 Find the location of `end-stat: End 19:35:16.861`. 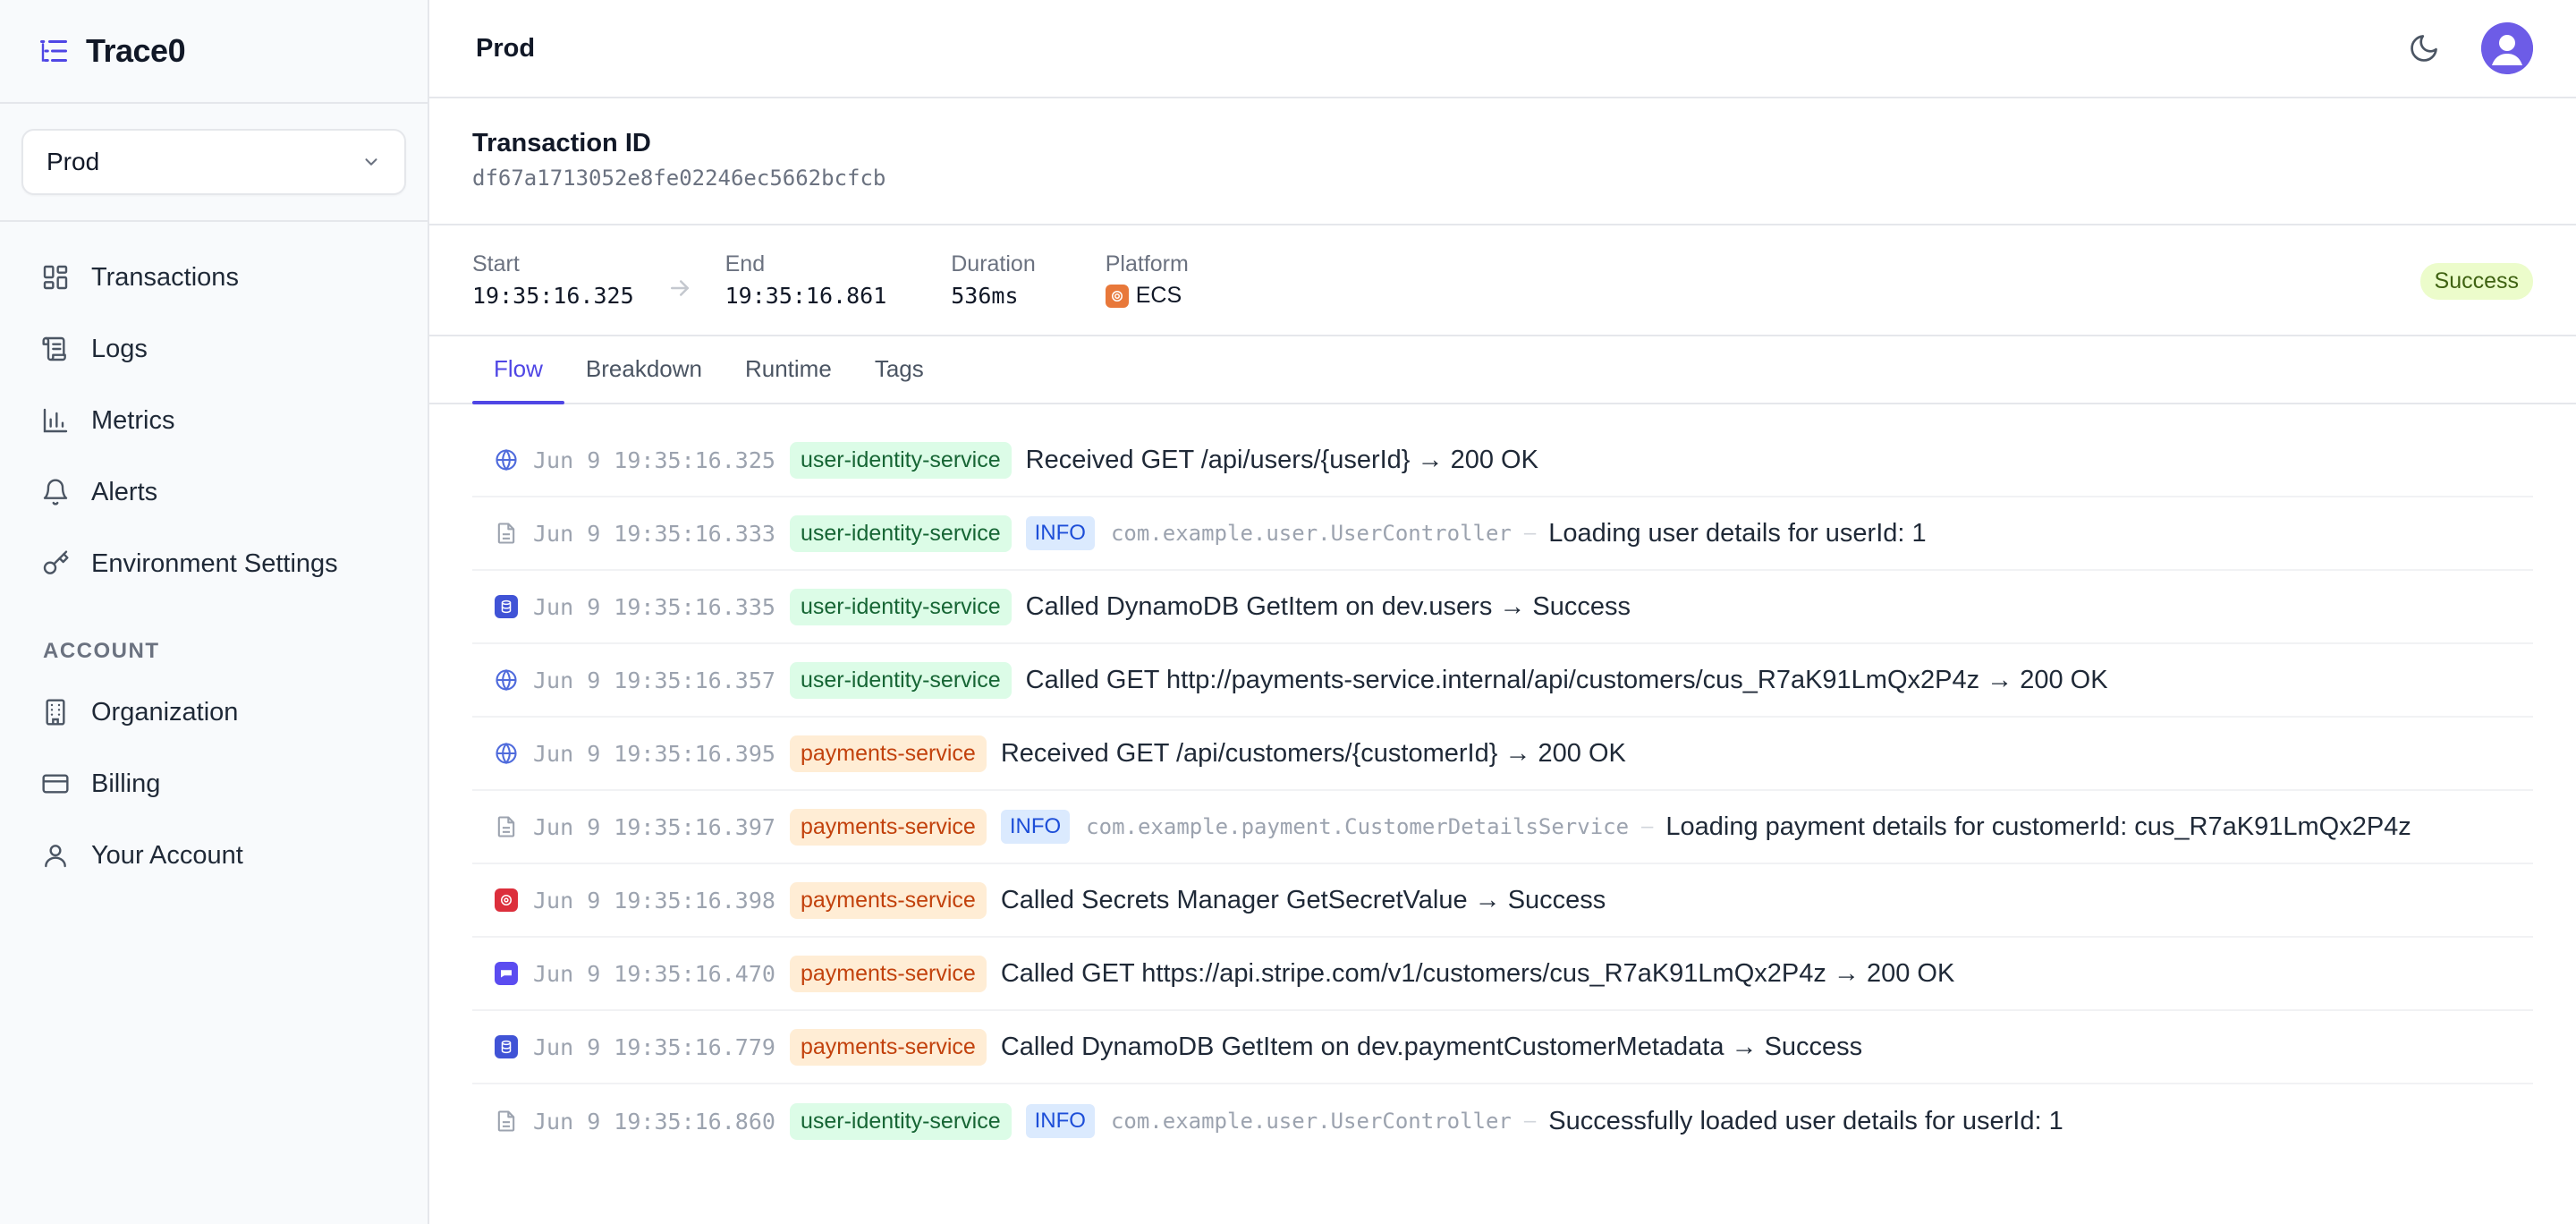

end-stat: End 19:35:16.861 is located at coordinates (806, 280).